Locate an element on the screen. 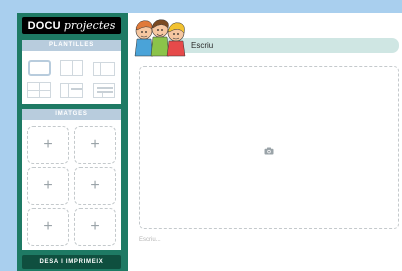 The image size is (402, 271). image-slot-6: + is located at coordinates (95, 227).